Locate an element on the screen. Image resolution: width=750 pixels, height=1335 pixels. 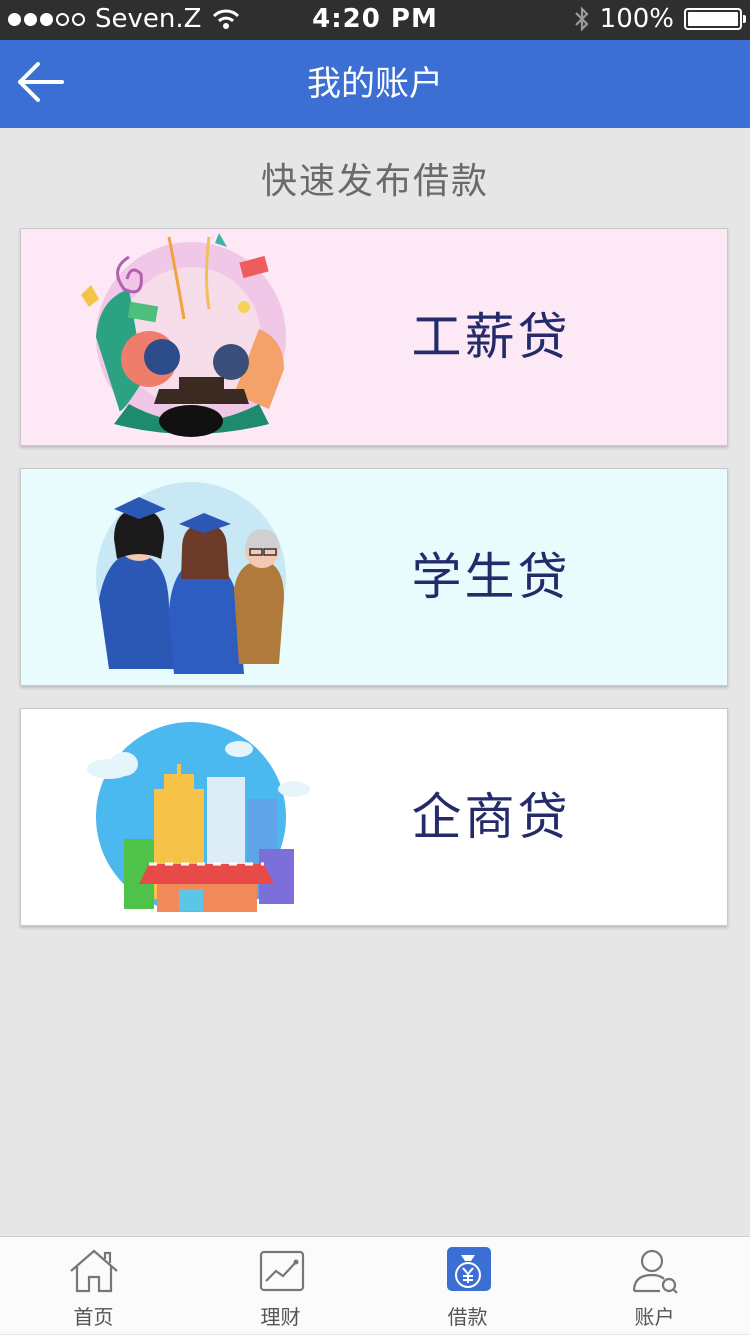
tab-finance: 理财 is located at coordinates (280, 1286).